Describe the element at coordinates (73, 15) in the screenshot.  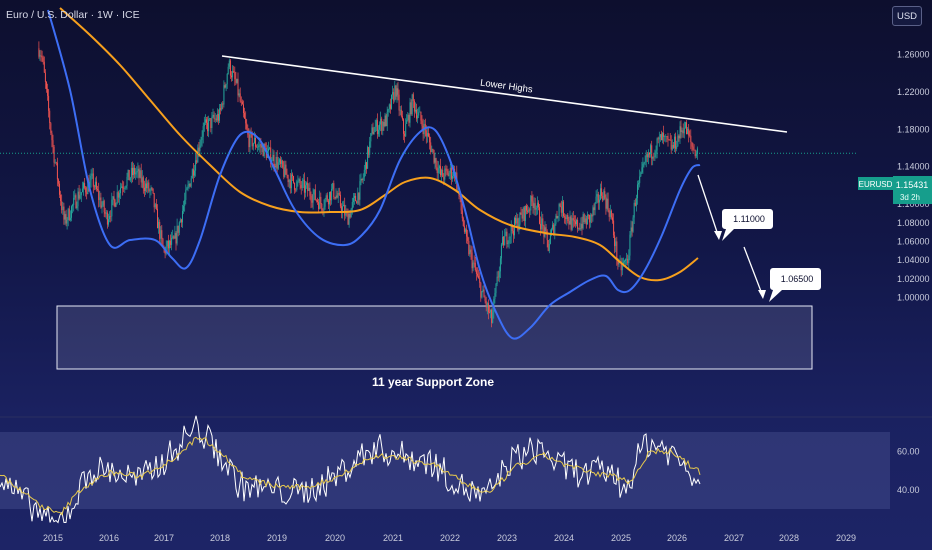
I see `symbol-title: Euro / U.S. Dollar · 1W · ICE` at that location.